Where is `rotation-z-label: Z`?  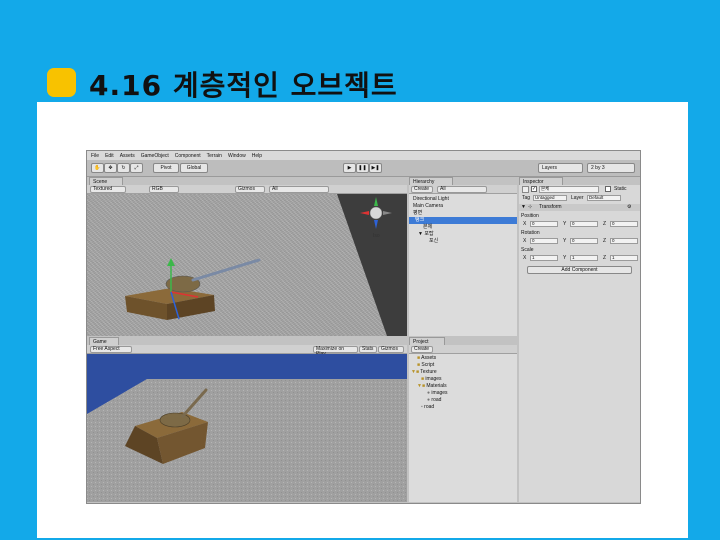
rotation-z-label: Z is located at coordinates (605, 241).